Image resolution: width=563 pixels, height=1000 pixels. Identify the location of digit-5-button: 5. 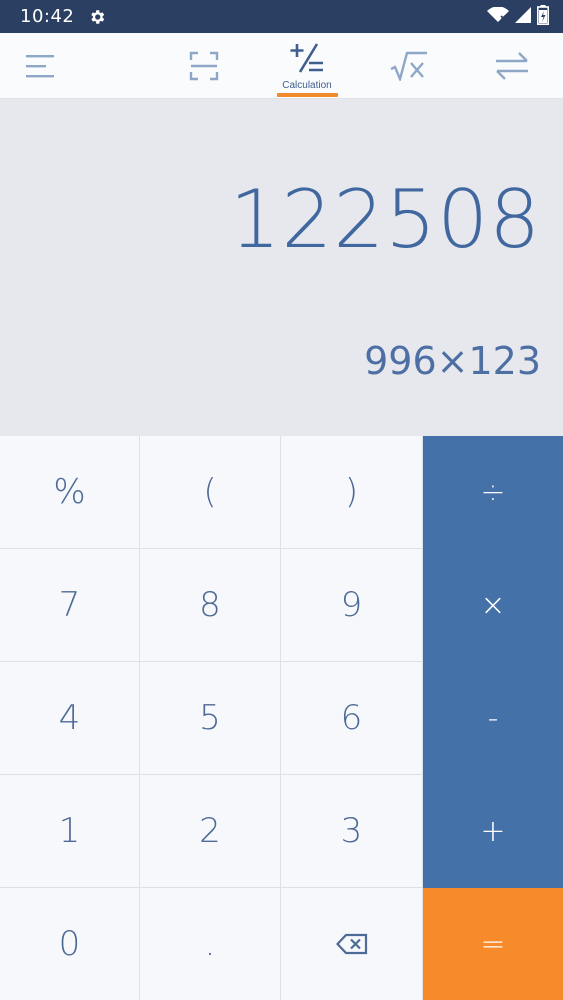
(210, 718).